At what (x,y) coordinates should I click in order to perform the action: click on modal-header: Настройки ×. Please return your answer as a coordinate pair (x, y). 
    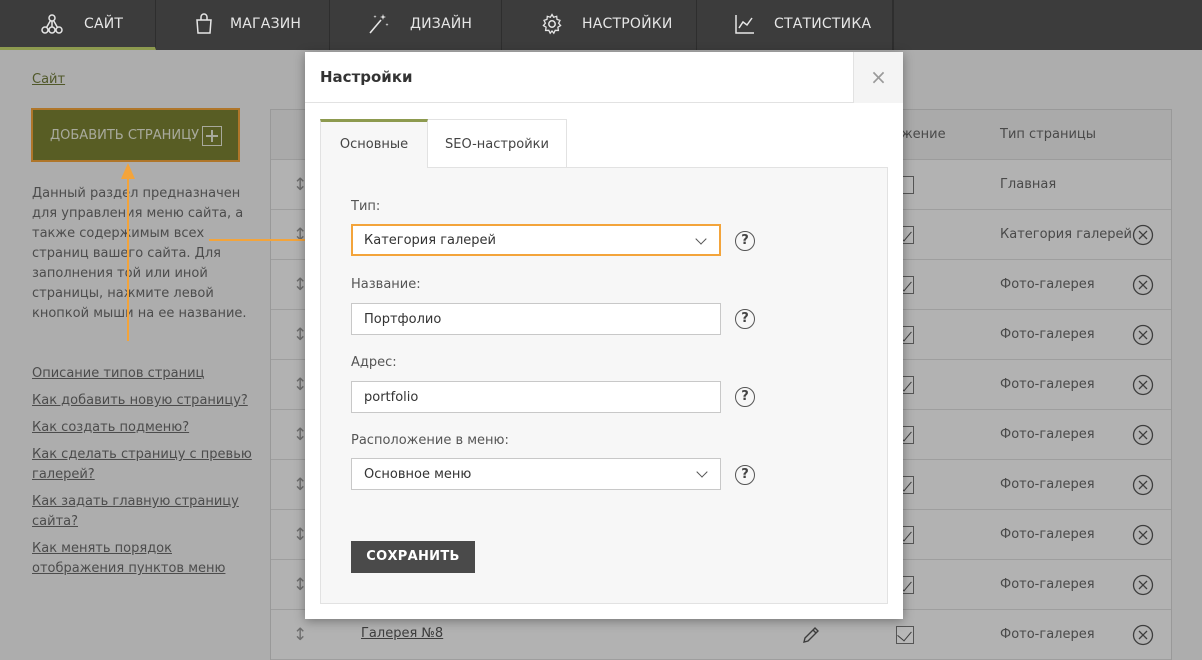
    Looking at the image, I should click on (604, 77).